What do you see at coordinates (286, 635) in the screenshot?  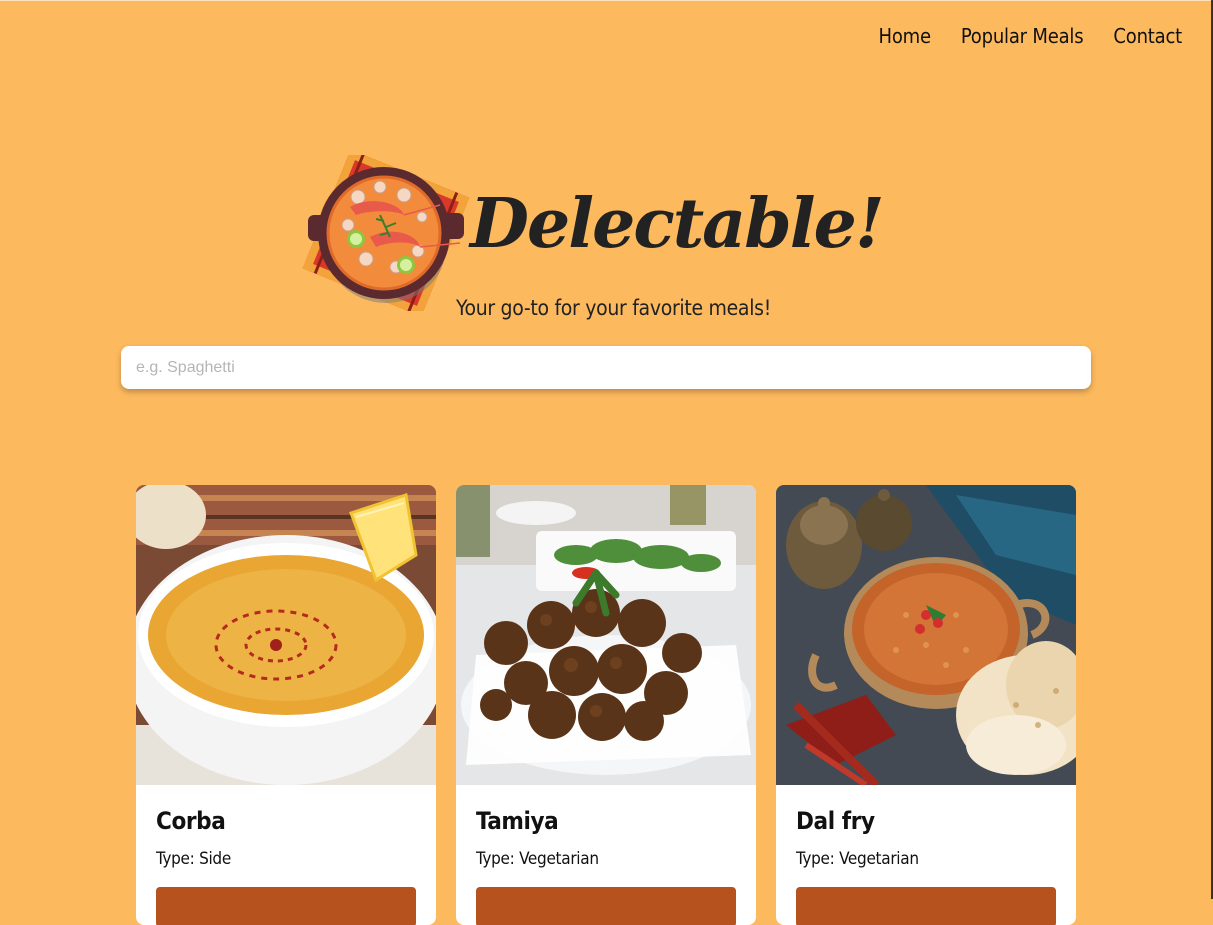 I see `corba-soup-photo` at bounding box center [286, 635].